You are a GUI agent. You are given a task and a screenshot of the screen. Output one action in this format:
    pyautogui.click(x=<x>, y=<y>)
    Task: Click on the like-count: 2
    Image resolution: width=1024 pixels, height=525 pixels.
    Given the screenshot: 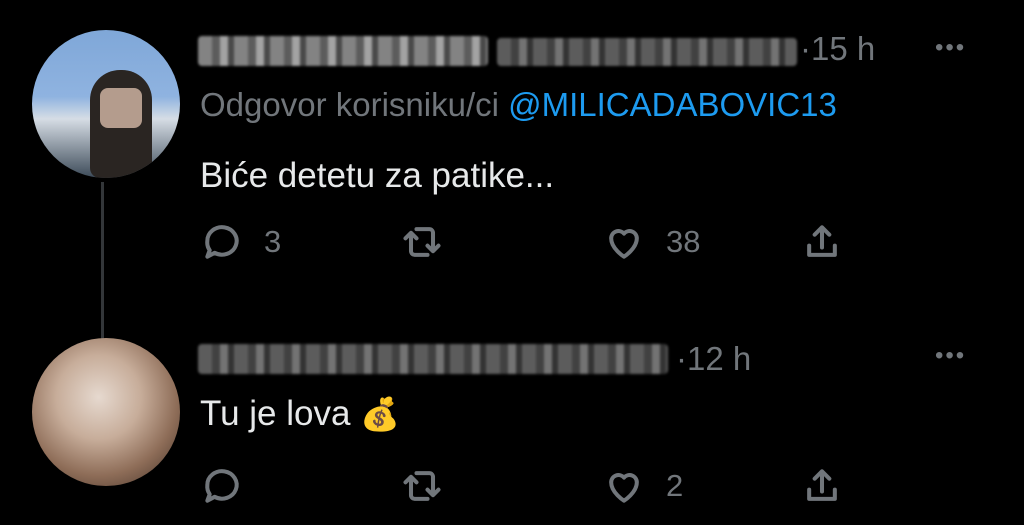 What is the action you would take?
    pyautogui.click(x=675, y=485)
    